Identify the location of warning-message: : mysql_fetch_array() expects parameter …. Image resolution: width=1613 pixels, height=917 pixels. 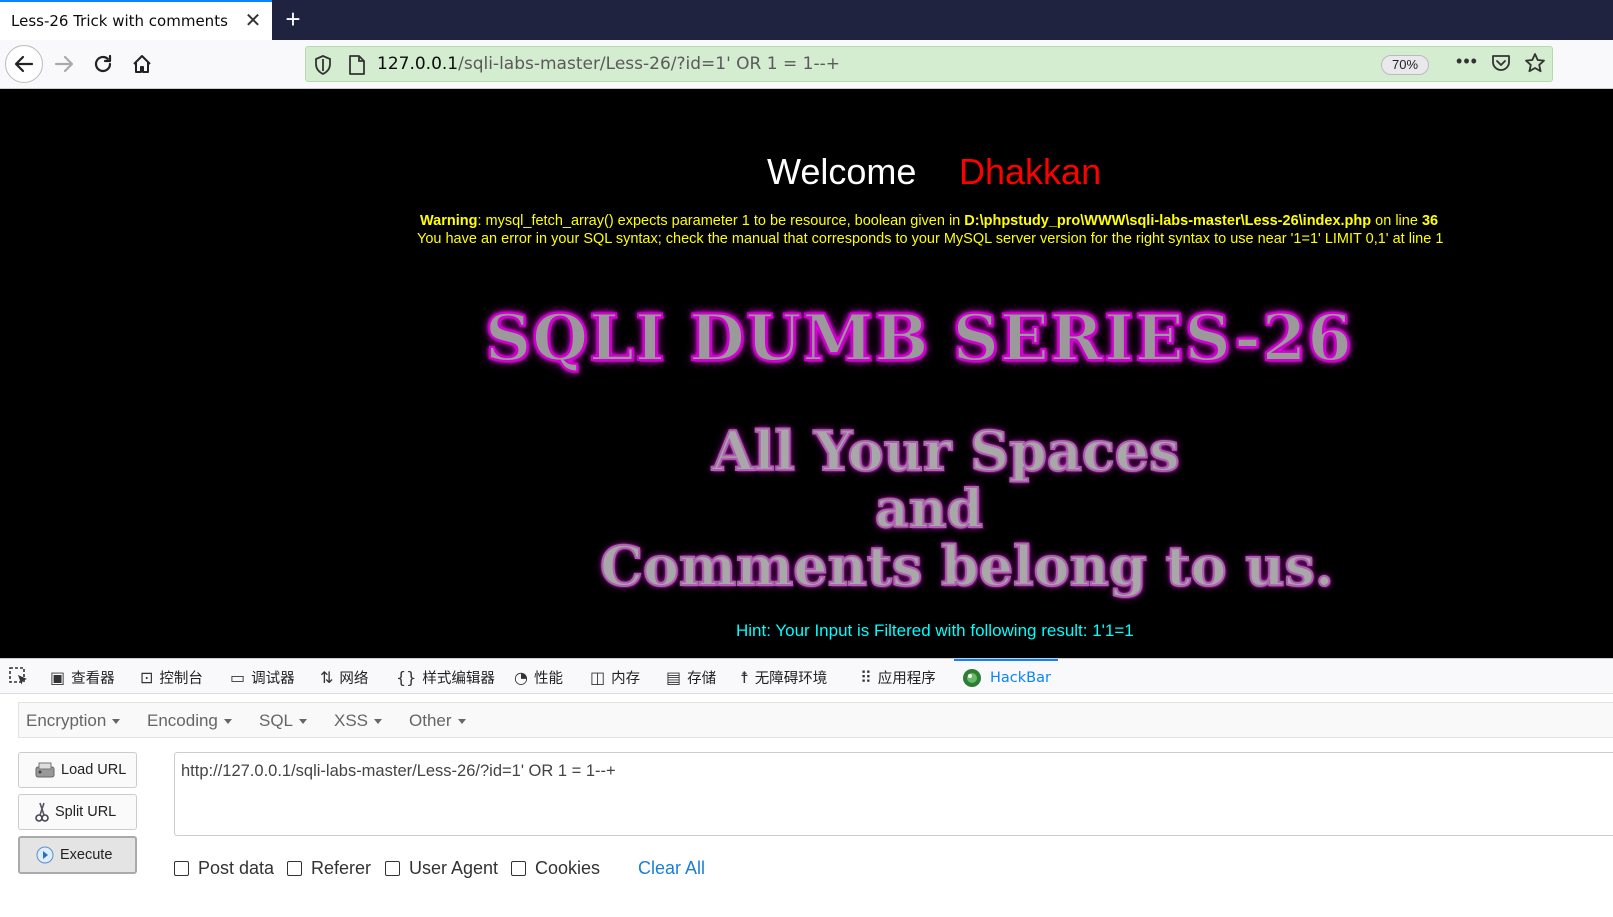
(721, 221).